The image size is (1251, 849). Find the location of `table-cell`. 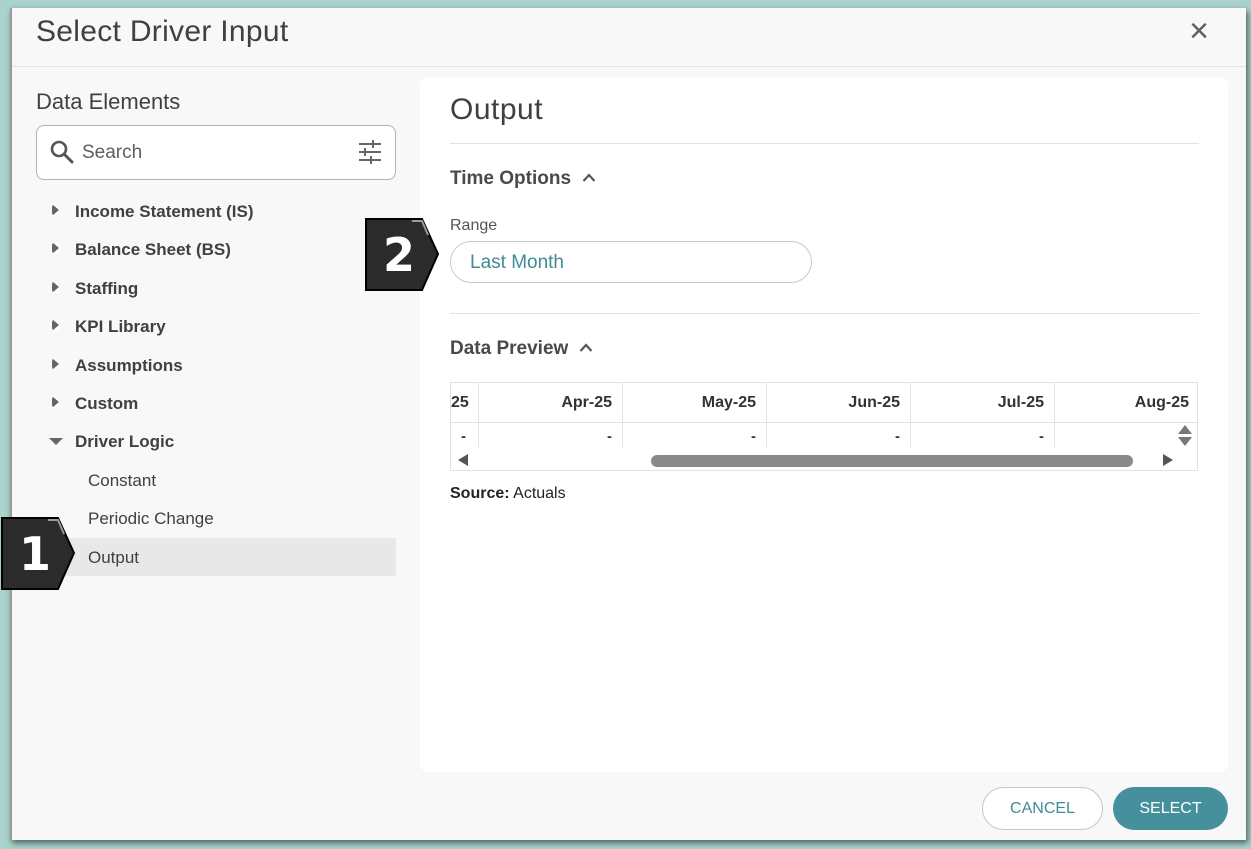

table-cell is located at coordinates (1126, 435).